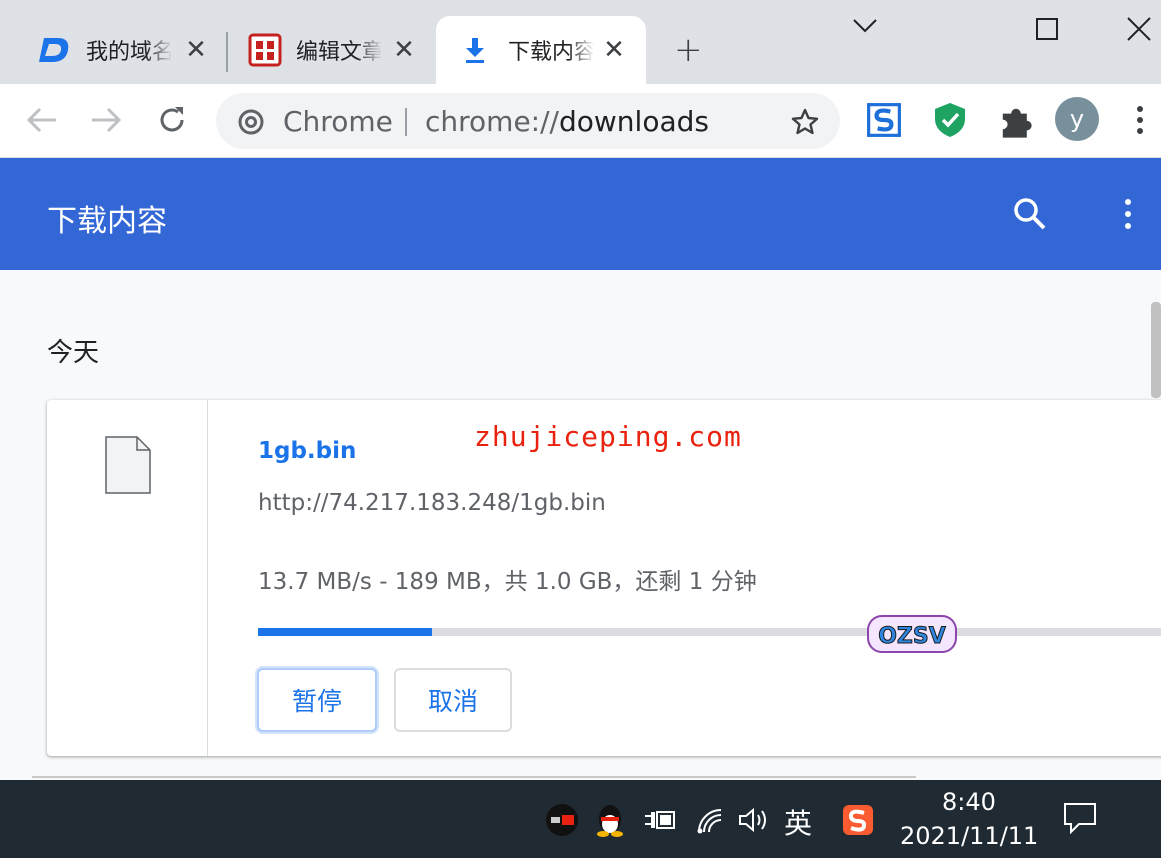 The height and width of the screenshot is (858, 1161). Describe the element at coordinates (507, 582) in the screenshot. I see `download-status: 13.7 MB/s - 189 MB，共 1.0 GB，还剩 1 分钟` at that location.